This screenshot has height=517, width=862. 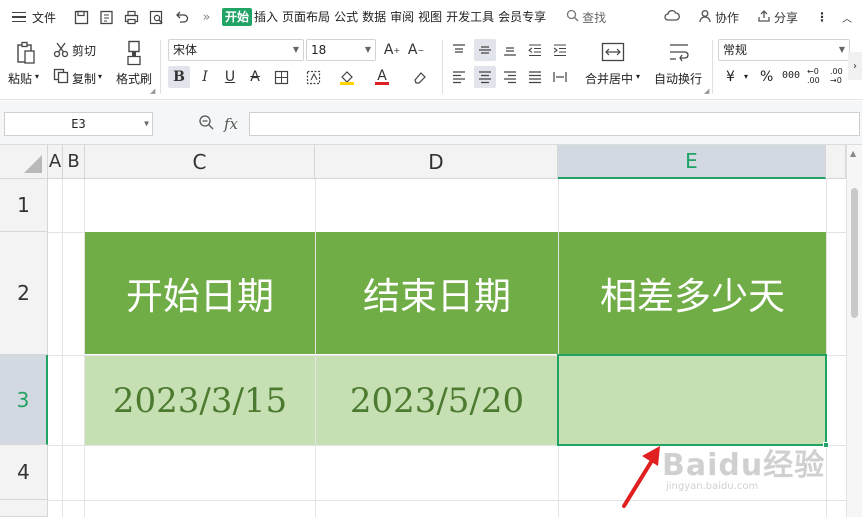 I want to click on file-menu: 文件, so click(x=44, y=17).